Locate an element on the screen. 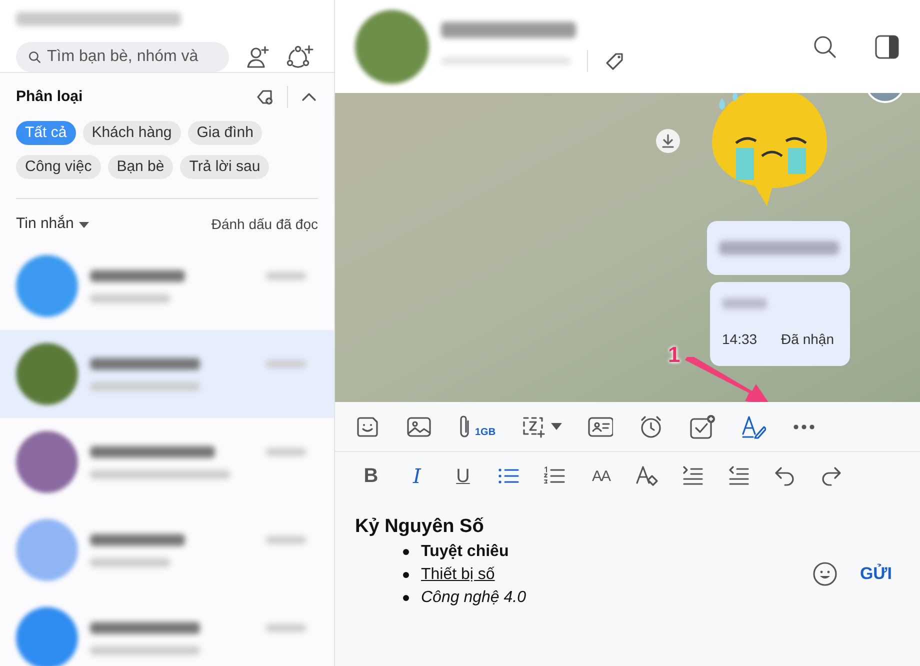 Image resolution: width=920 pixels, height=666 pixels. bold-button: B is located at coordinates (371, 476).